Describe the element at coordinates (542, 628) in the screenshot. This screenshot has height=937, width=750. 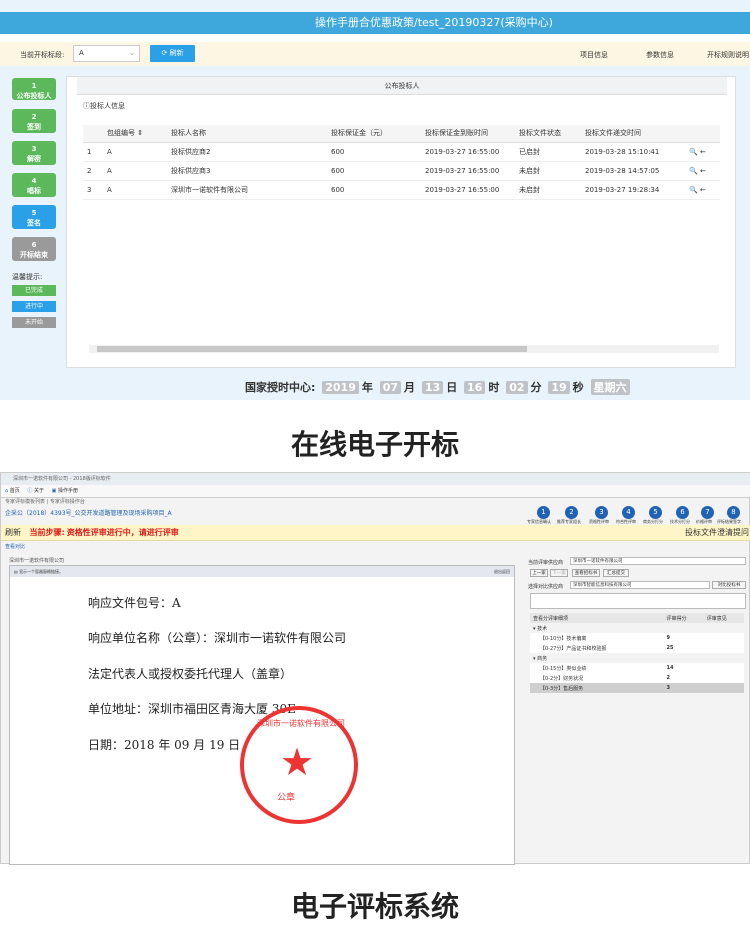
I see `group-technical: 技术` at that location.